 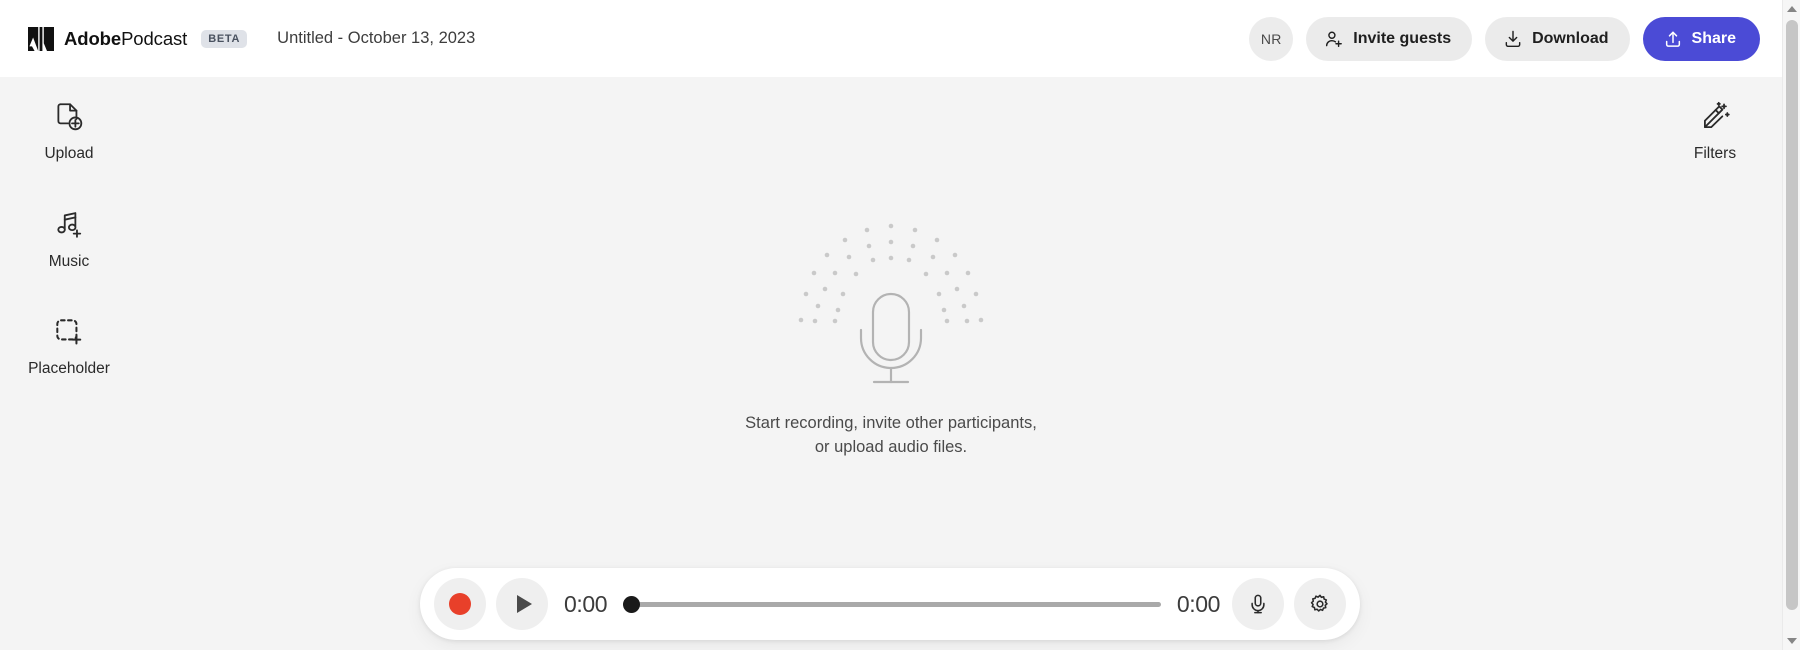 I want to click on tool-music: Music, so click(x=69, y=239).